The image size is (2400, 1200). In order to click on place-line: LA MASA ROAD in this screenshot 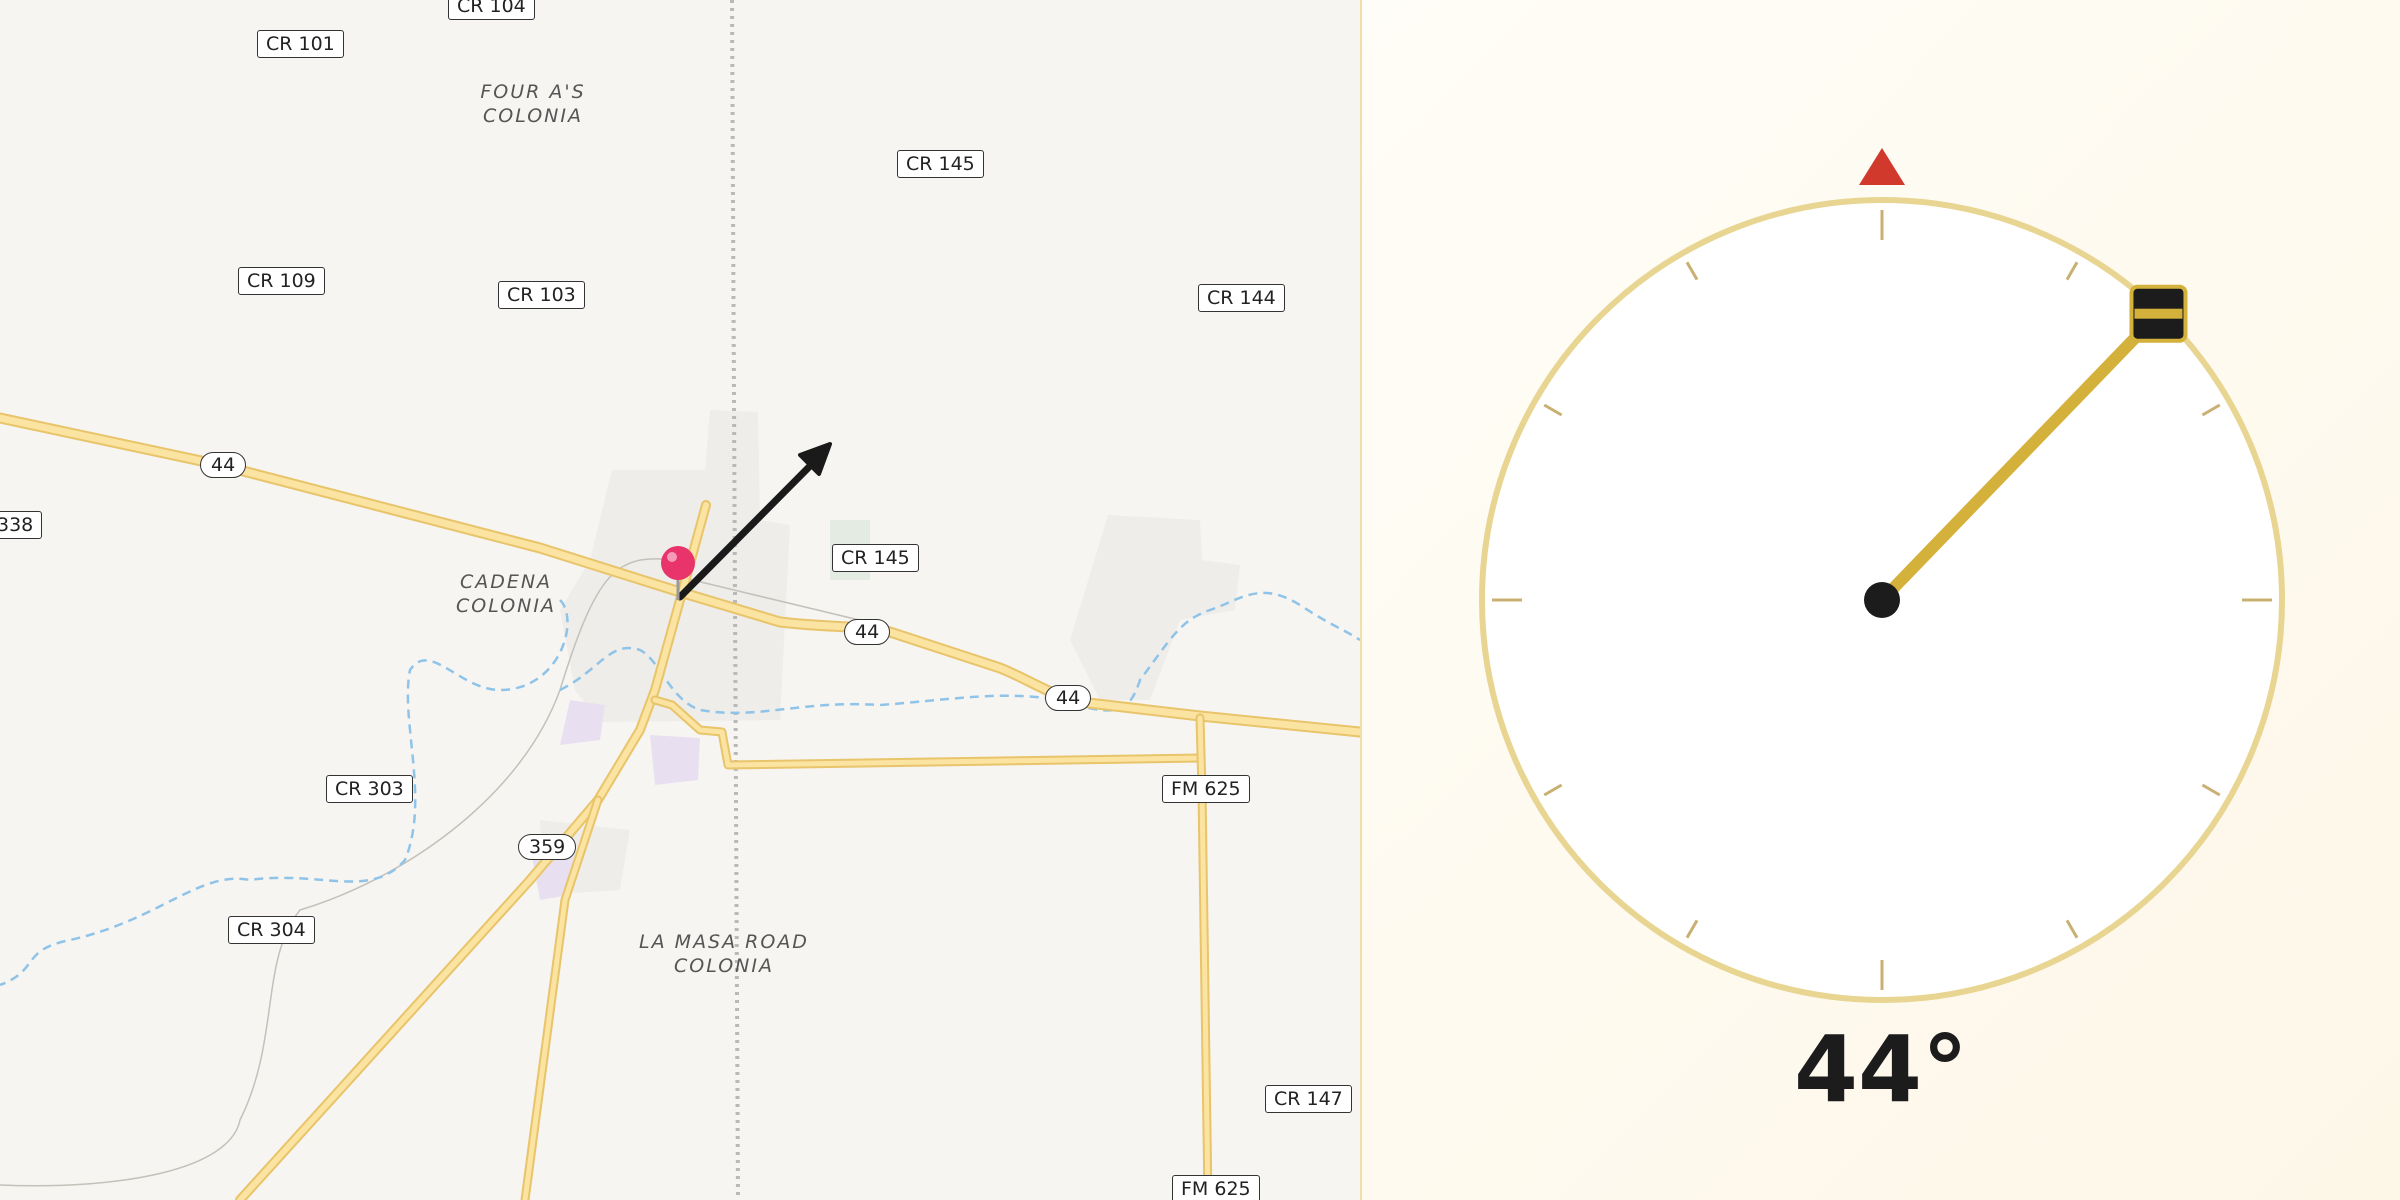, I will do `click(724, 942)`.